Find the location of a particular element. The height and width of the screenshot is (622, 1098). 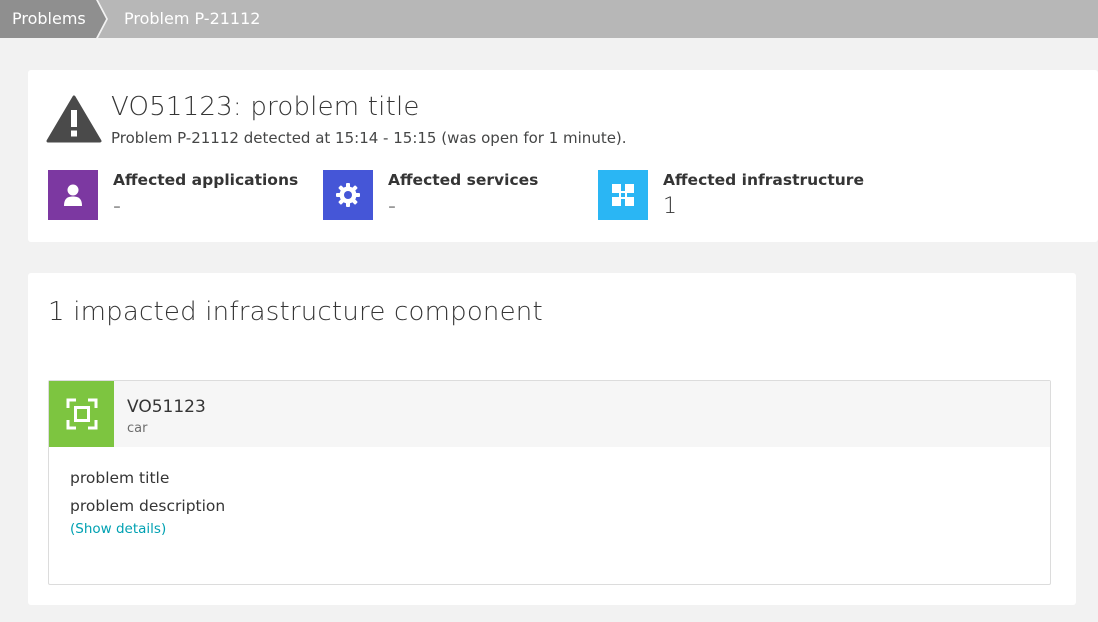

warning-triangle-icon is located at coordinates (74, 119).